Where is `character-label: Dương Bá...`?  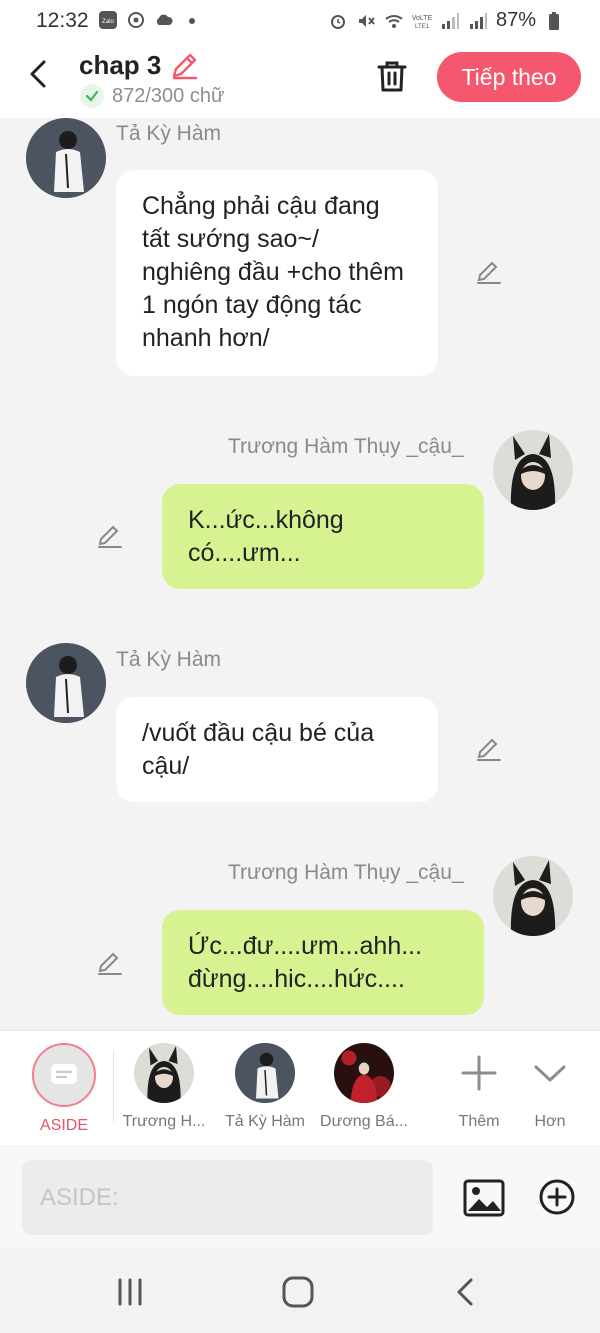 character-label: Dương Bá... is located at coordinates (364, 1121).